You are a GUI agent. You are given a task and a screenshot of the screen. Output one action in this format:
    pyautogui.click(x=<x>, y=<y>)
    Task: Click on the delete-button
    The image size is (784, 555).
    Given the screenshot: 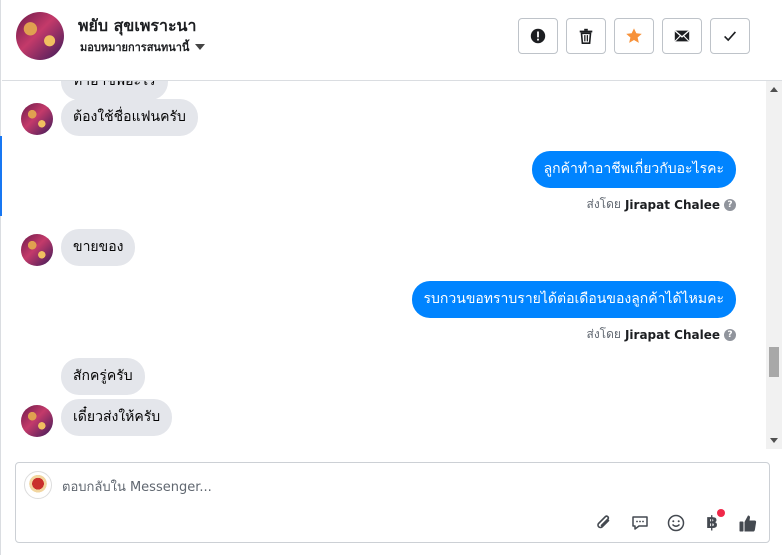 What is the action you would take?
    pyautogui.click(x=586, y=36)
    